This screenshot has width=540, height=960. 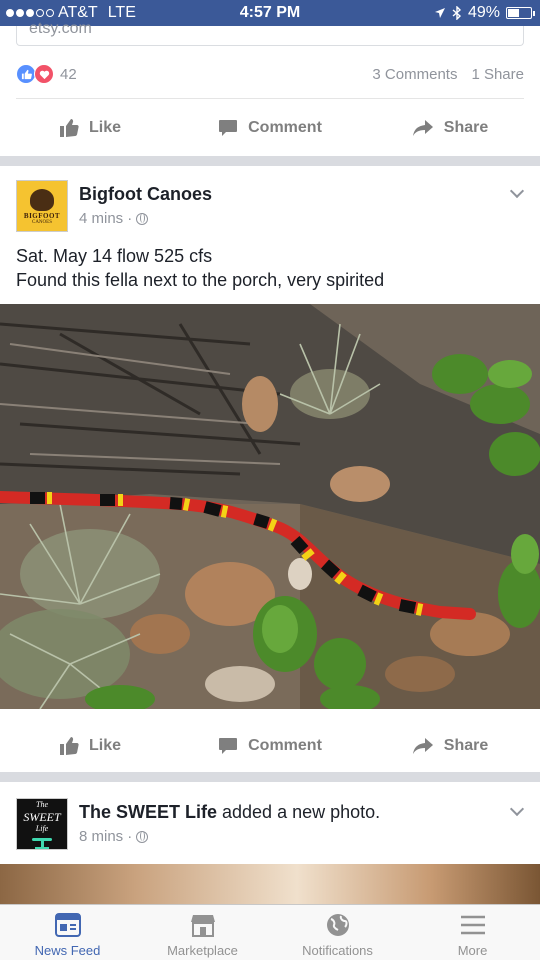 What do you see at coordinates (60, 28) in the screenshot?
I see `link-domain: etsy.com` at bounding box center [60, 28].